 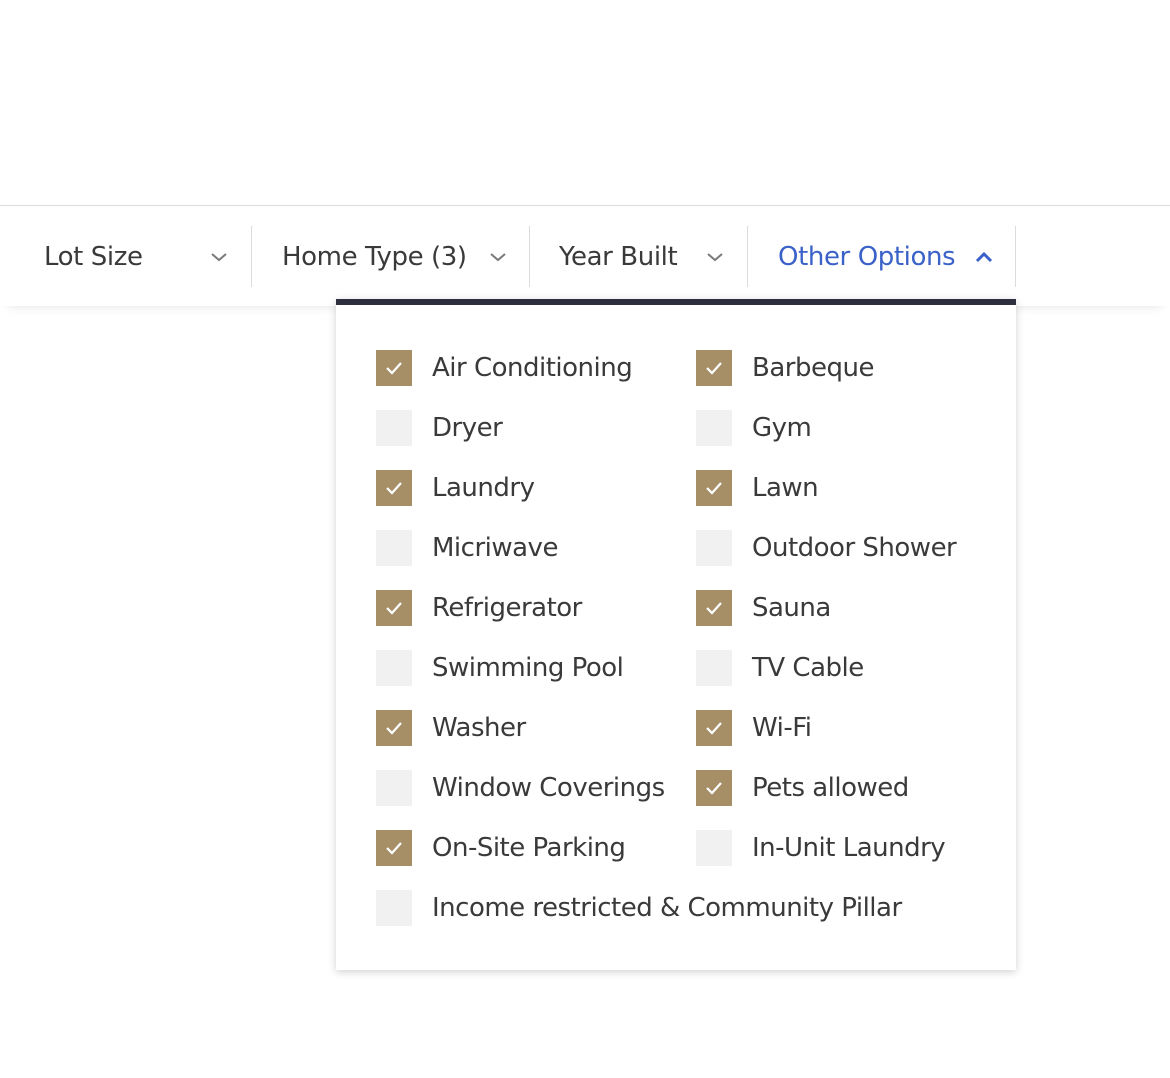 I want to click on option-item: Gym, so click(x=754, y=428).